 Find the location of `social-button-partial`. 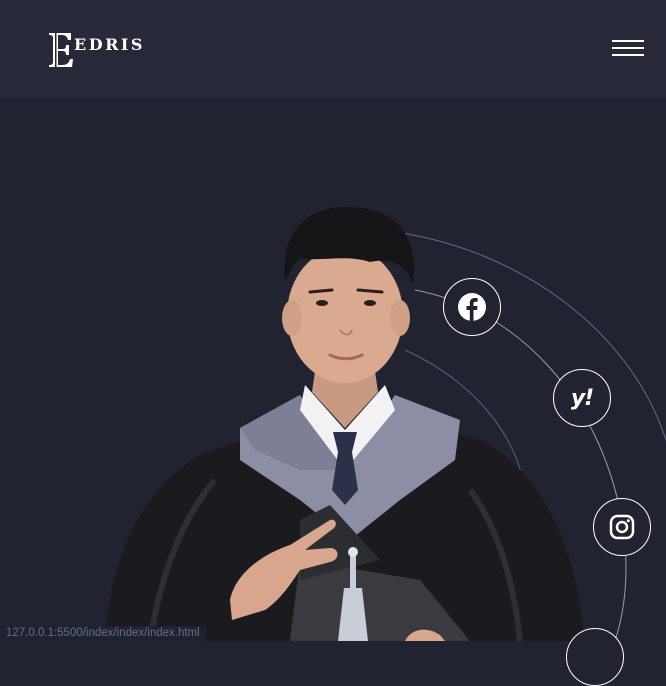

social-button-partial is located at coordinates (595, 657).